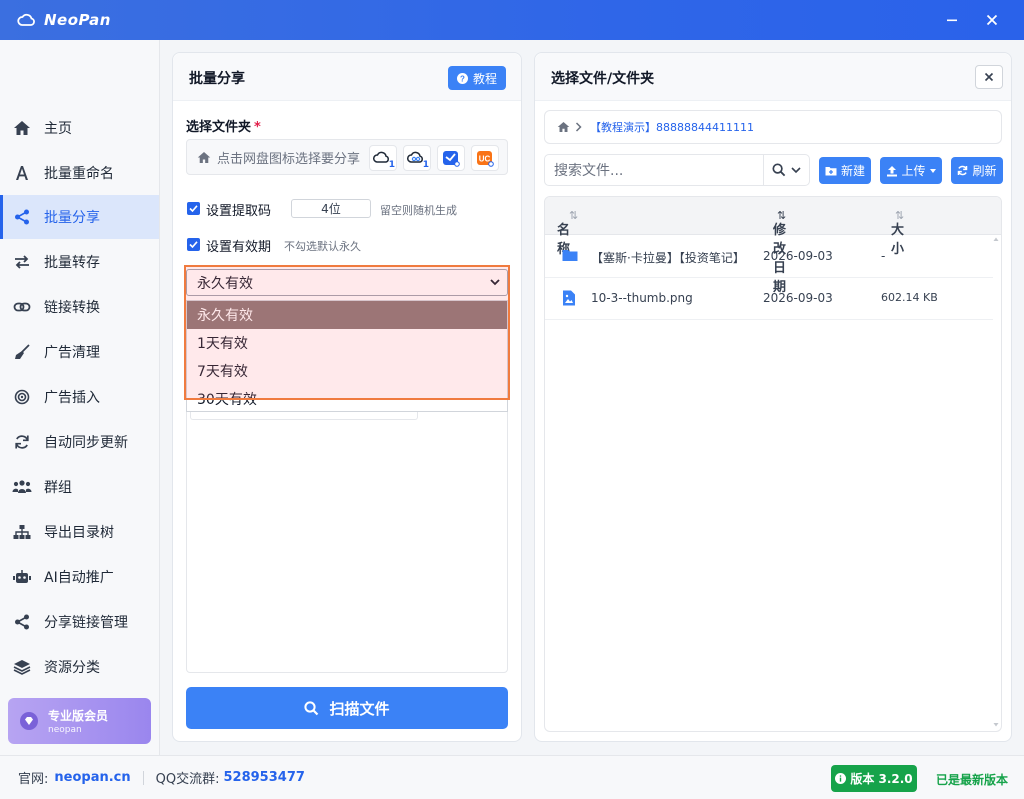 This screenshot has height=799, width=1024. Describe the element at coordinates (347, 315) in the screenshot. I see `expiry-option: 永久有效` at that location.